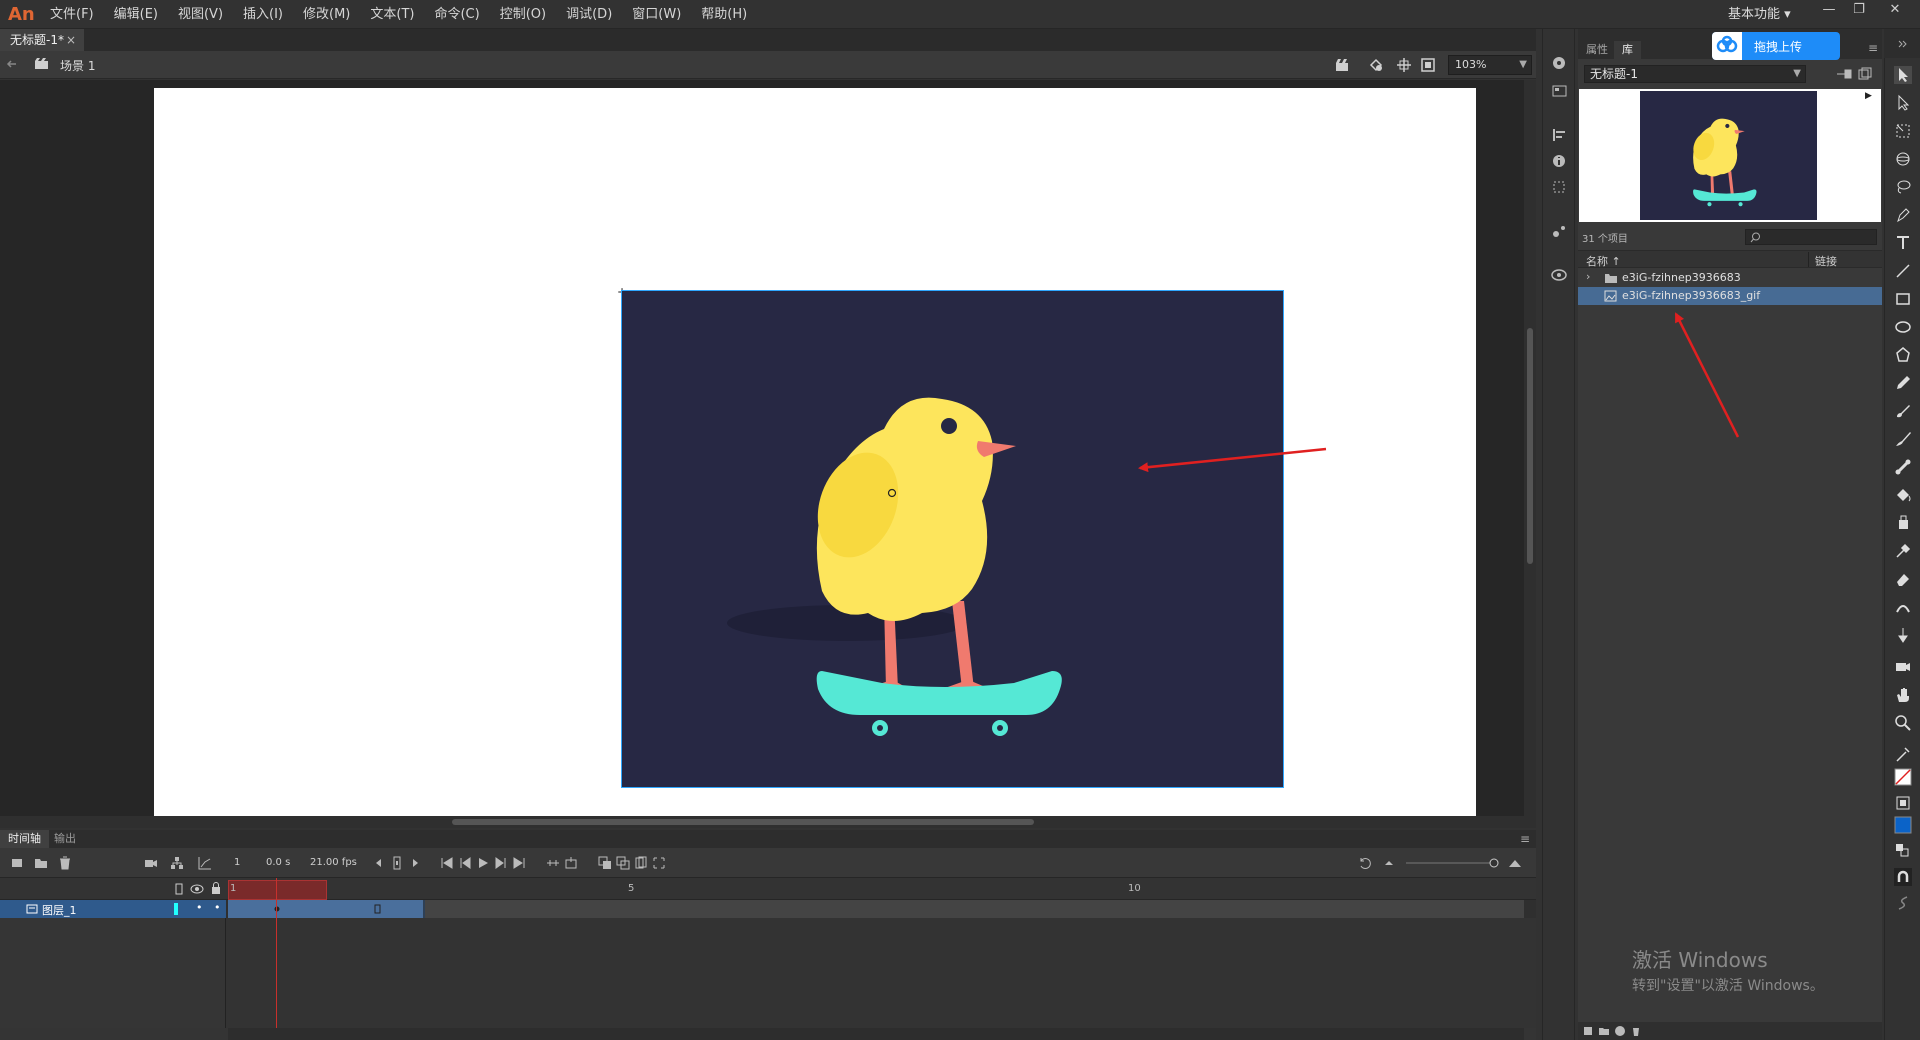 The image size is (1920, 1040). Describe the element at coordinates (1776, 46) in the screenshot. I see `drag-upload-button: 拖拽上传` at that location.